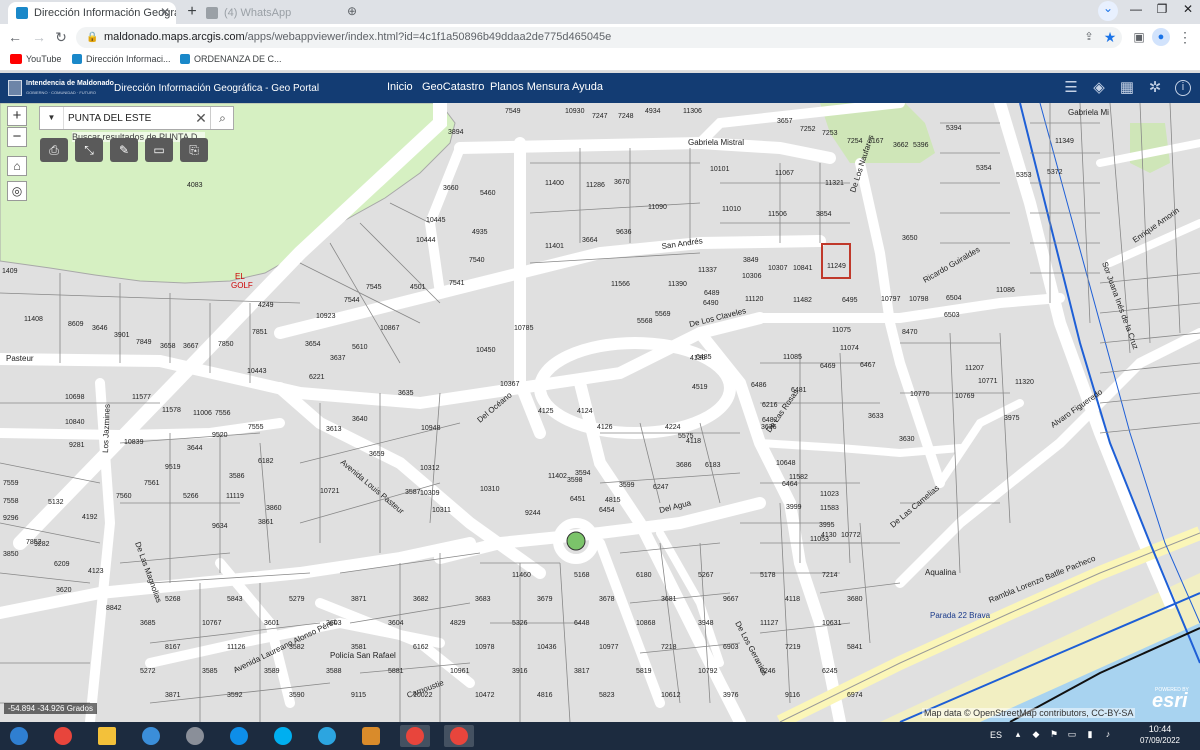  I want to click on clock-date: 07/09/2022, so click(1160, 740).